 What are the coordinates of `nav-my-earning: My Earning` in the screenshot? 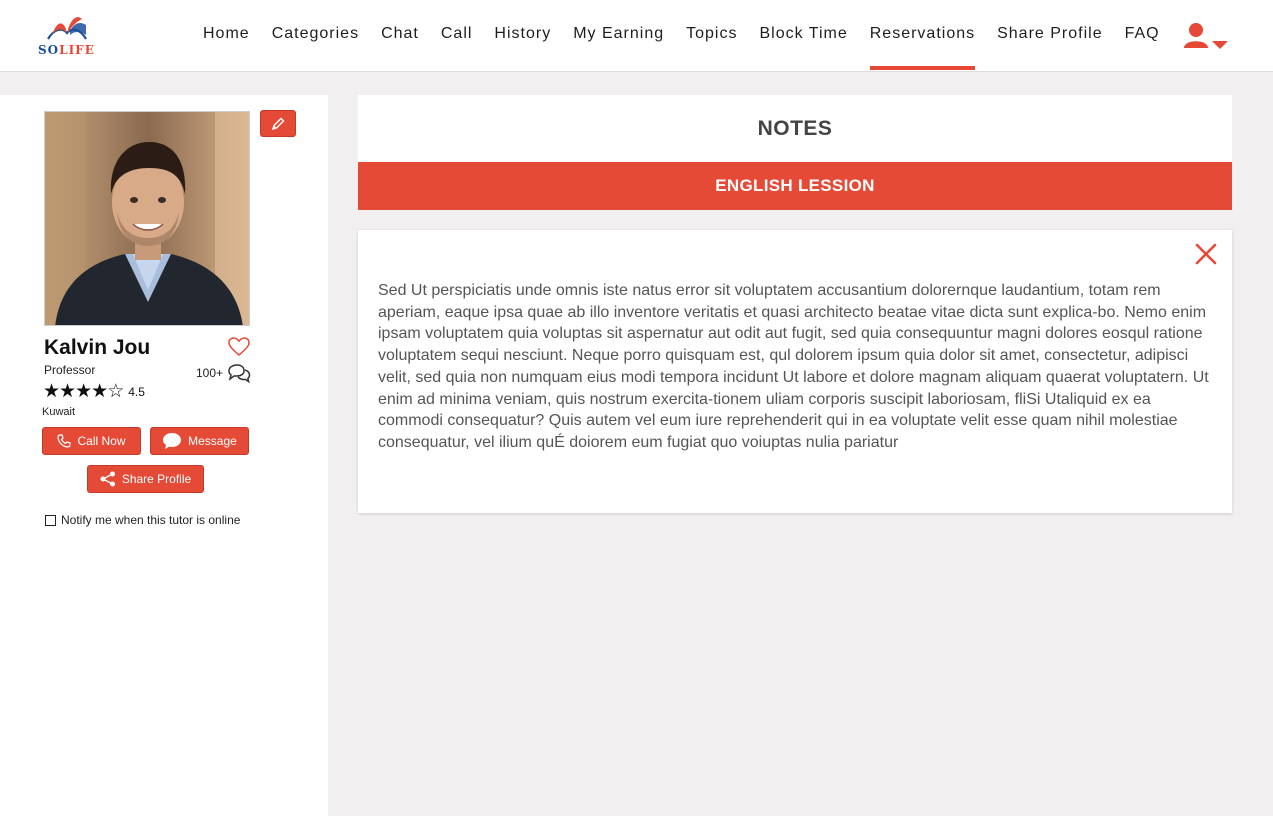 It's located at (618, 36).